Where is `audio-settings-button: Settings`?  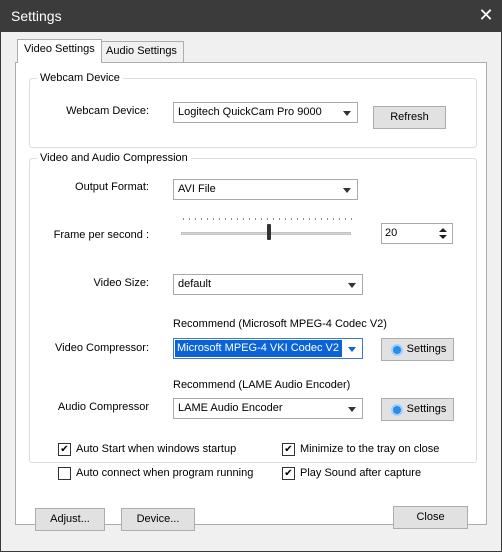
audio-settings-button: Settings is located at coordinates (417, 409).